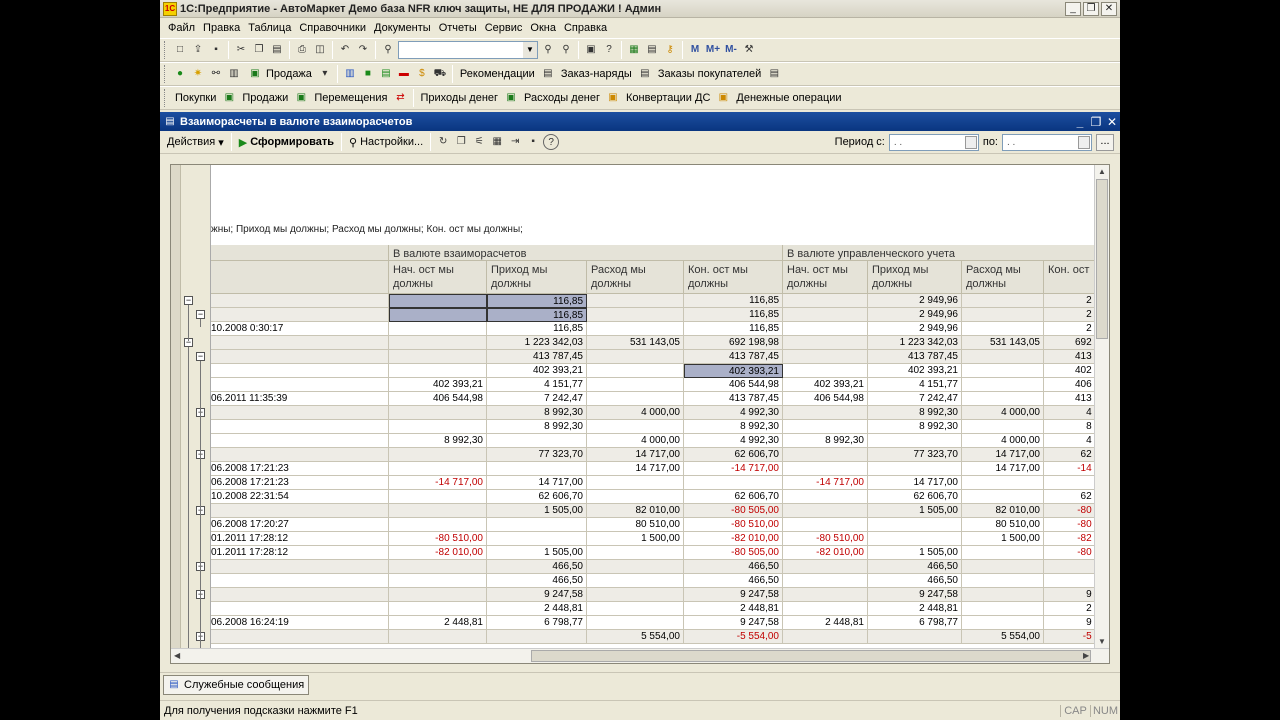 This screenshot has width=1280, height=720. Describe the element at coordinates (749, 50) in the screenshot. I see `tools-icon: ⚒` at that location.